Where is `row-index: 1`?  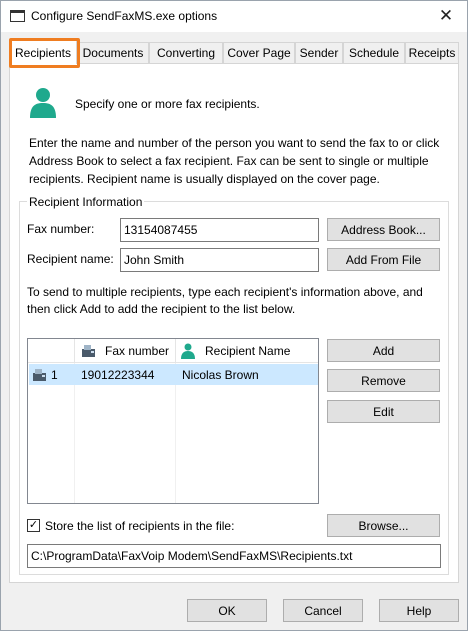
row-index: 1 is located at coordinates (54, 374).